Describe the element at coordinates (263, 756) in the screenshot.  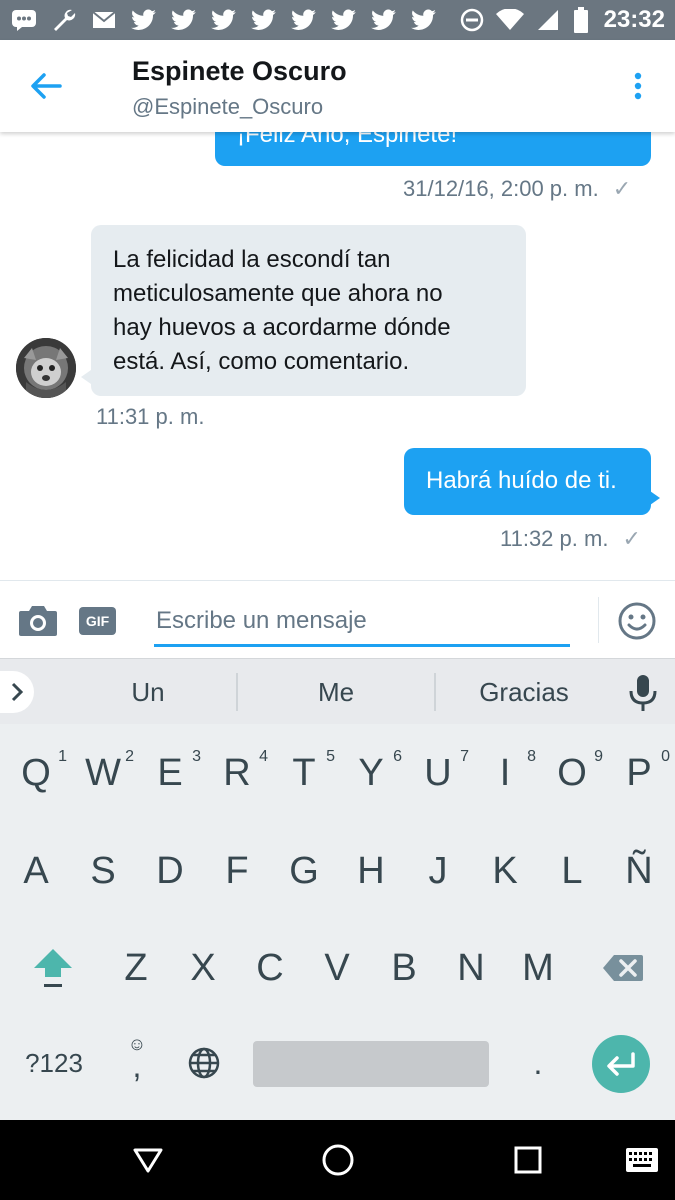
I see `key-hint: 4` at that location.